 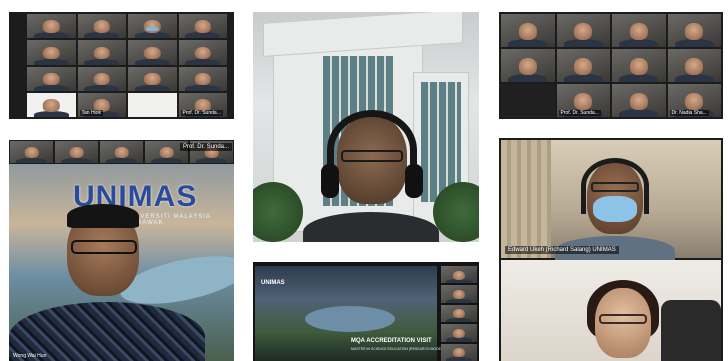 I want to click on speaker-with-headset, so click(x=371, y=176).